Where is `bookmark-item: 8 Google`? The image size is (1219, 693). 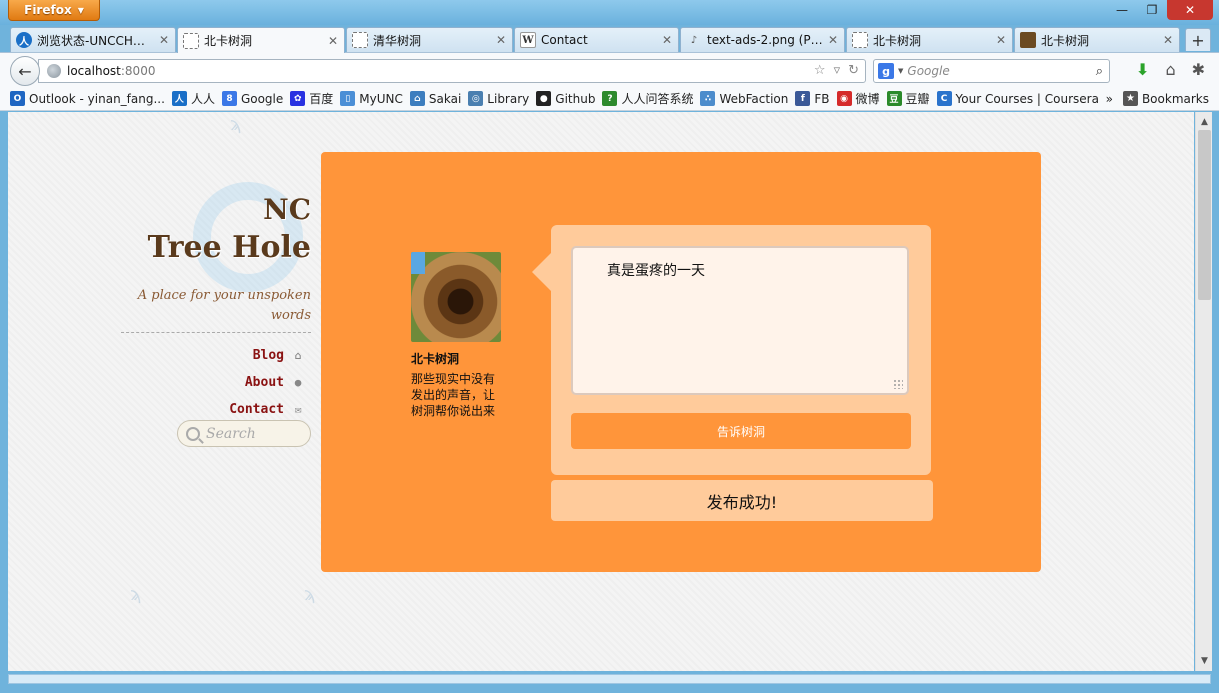
bookmark-item: 8 Google is located at coordinates (252, 98).